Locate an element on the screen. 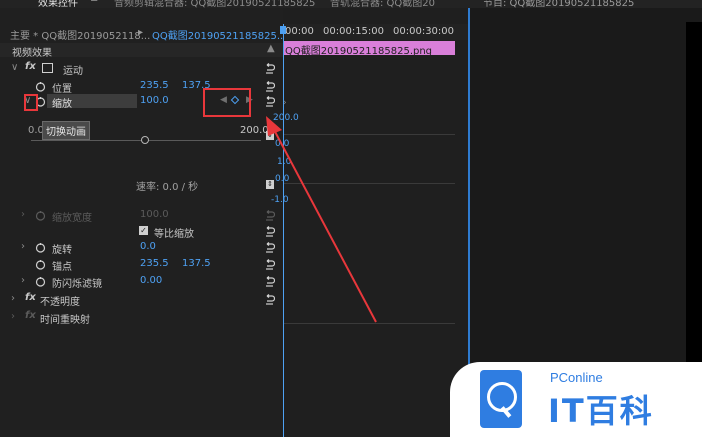 The width and height of the screenshot is (702, 437). reset-scale-width-icon is located at coordinates (269, 215).